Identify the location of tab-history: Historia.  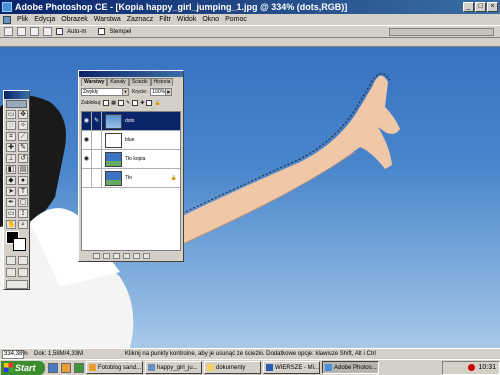
(162, 82).